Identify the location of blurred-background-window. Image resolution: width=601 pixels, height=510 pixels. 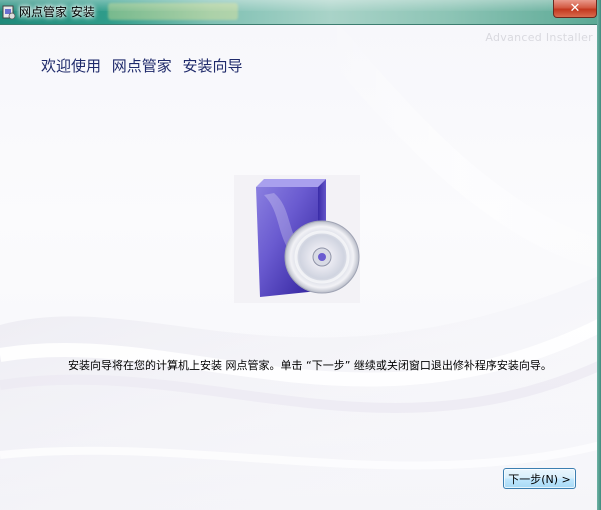
(173, 11).